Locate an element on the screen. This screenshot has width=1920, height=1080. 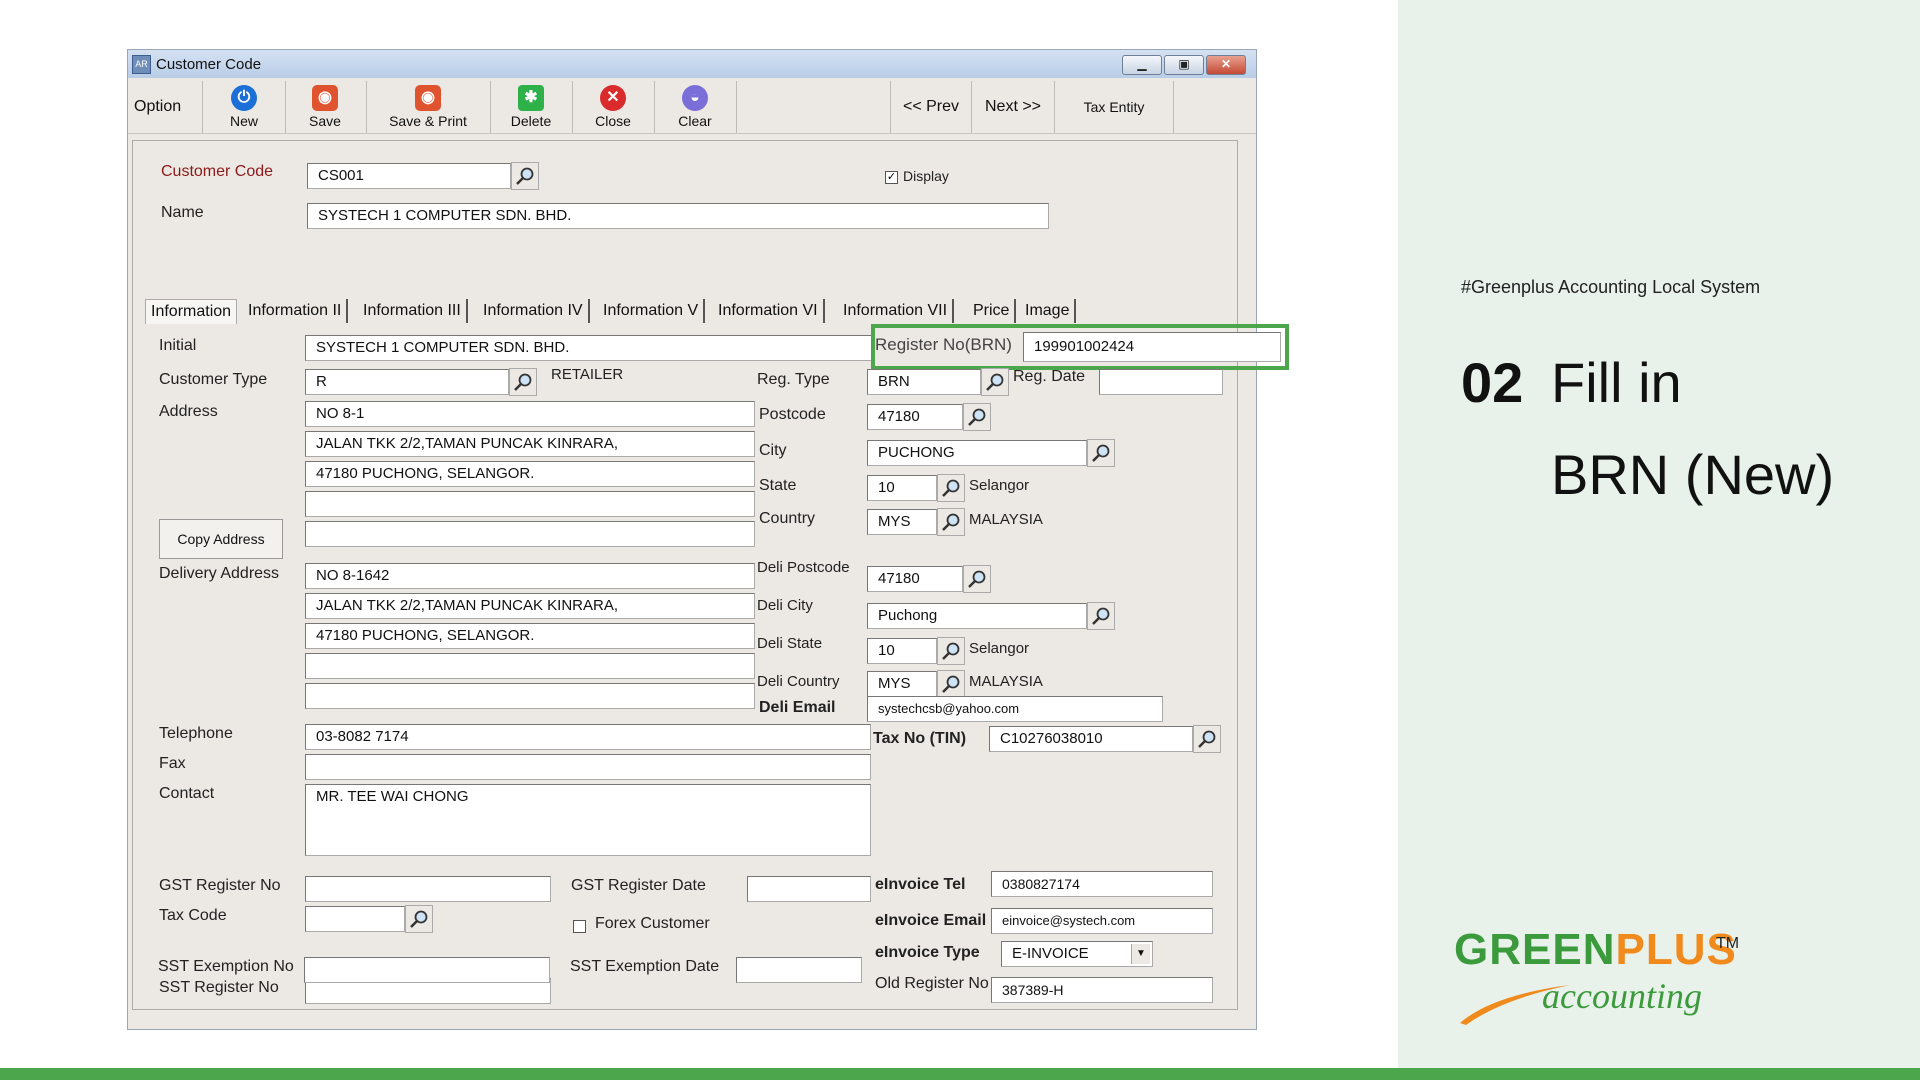
tab-information-v: Information V is located at coordinates (652, 311).